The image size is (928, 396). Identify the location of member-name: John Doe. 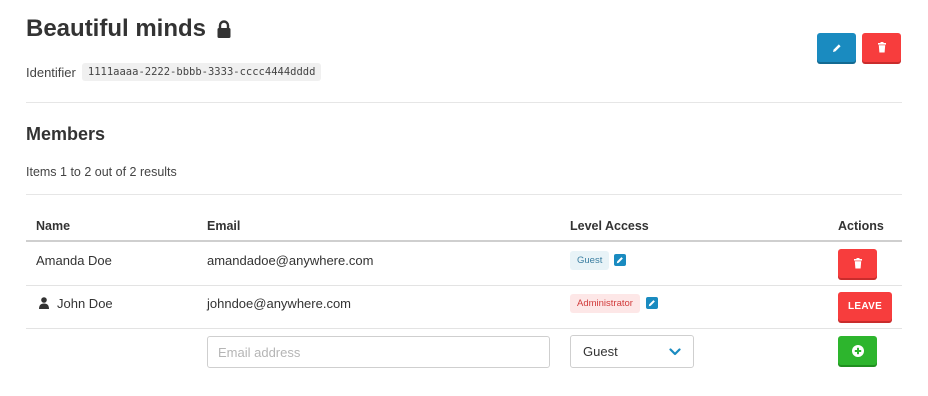
(85, 303).